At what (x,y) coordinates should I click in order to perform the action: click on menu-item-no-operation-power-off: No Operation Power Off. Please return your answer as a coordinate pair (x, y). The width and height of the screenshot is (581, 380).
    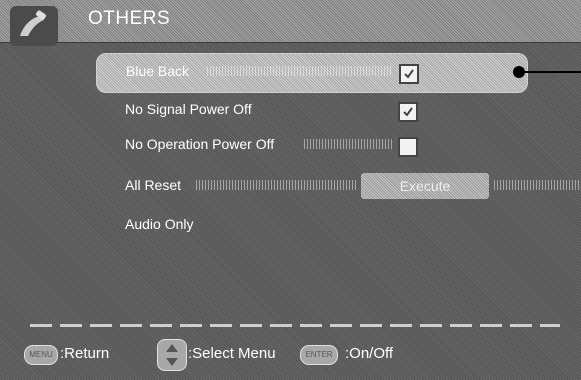
    Looking at the image, I should click on (311, 146).